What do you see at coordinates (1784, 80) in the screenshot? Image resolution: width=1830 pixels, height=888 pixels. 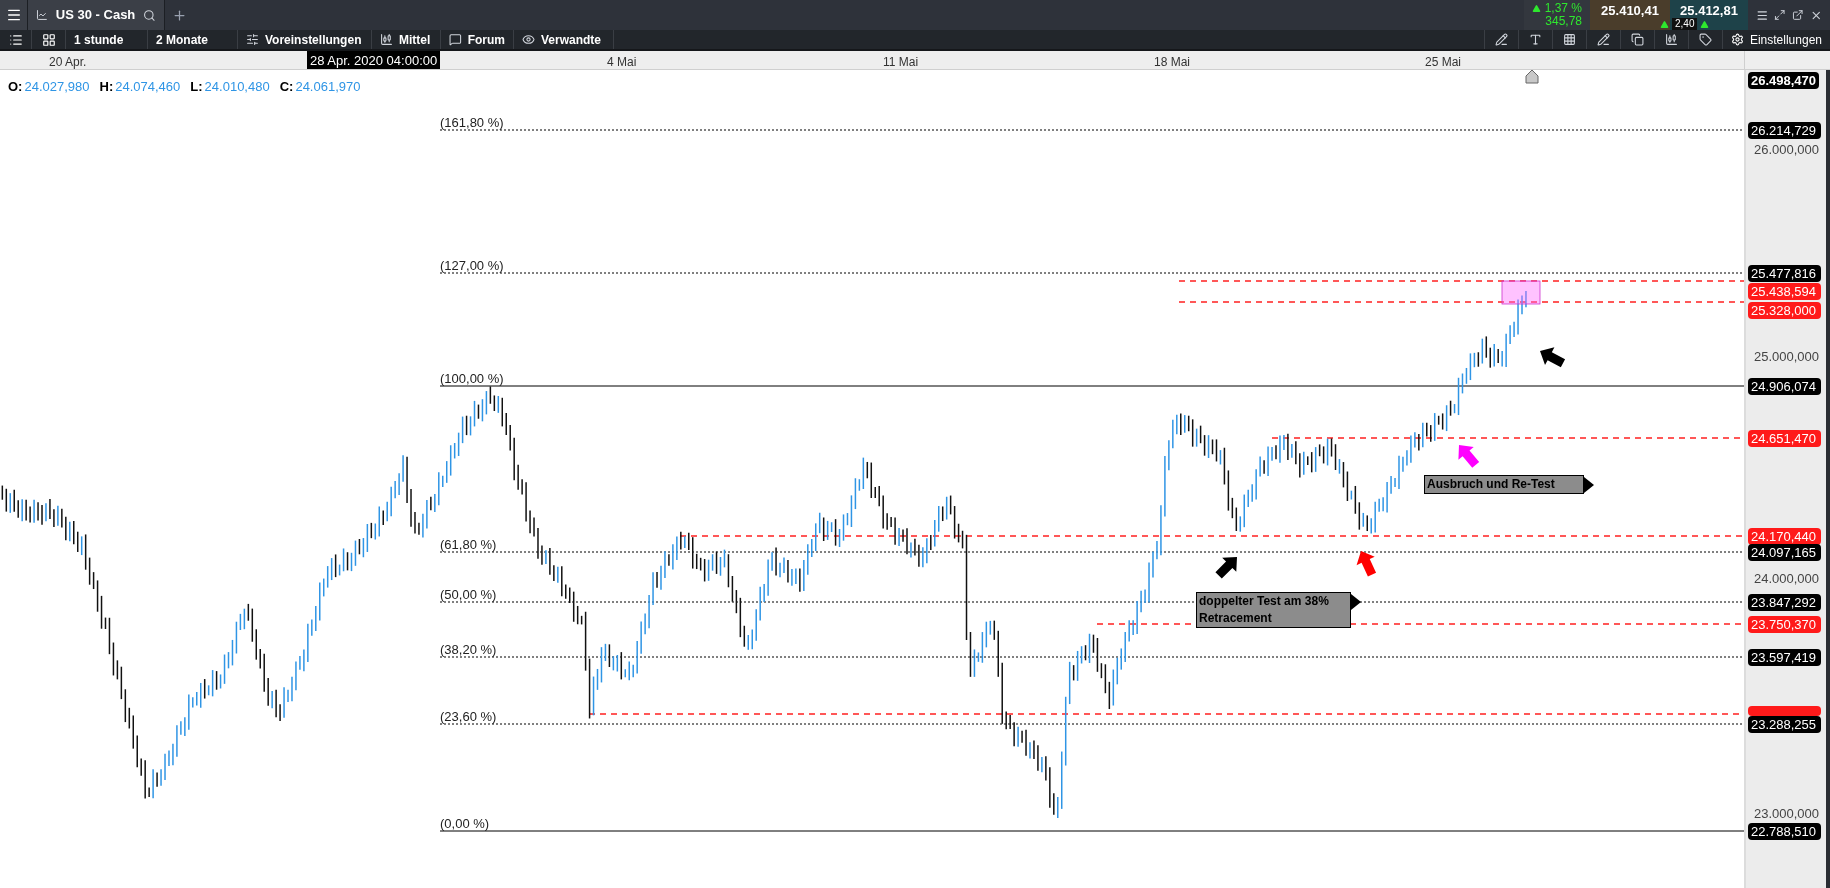 I see `price-tag: 26.498,470` at bounding box center [1784, 80].